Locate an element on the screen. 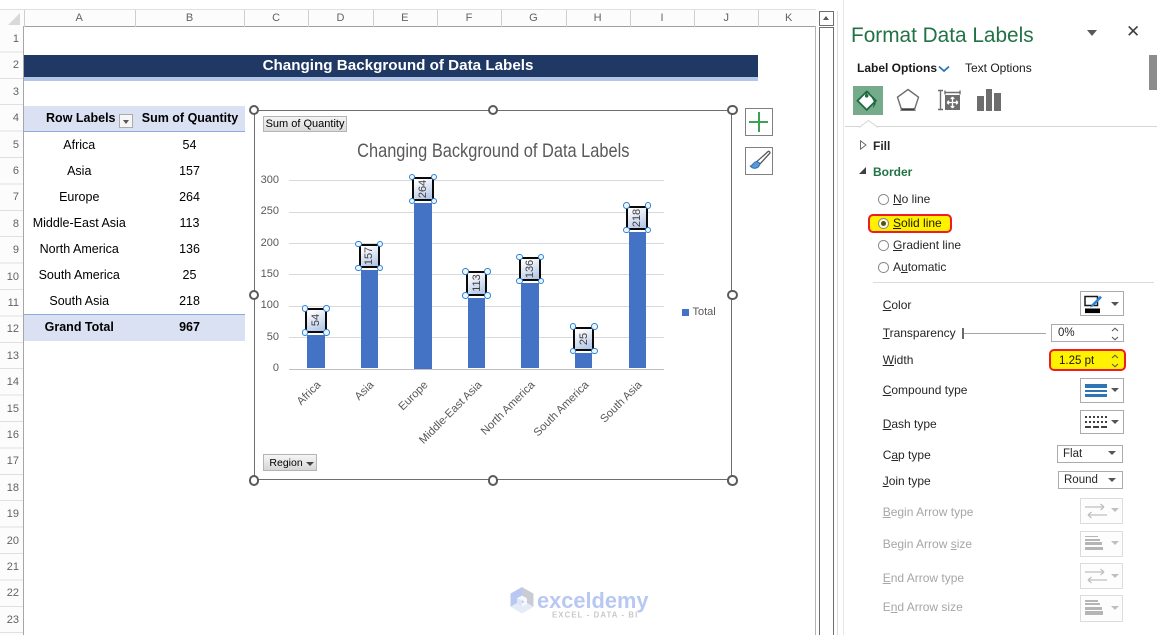 The width and height of the screenshot is (1159, 635). svg-text: EXCEL - DATA - BI is located at coordinates (595, 615).